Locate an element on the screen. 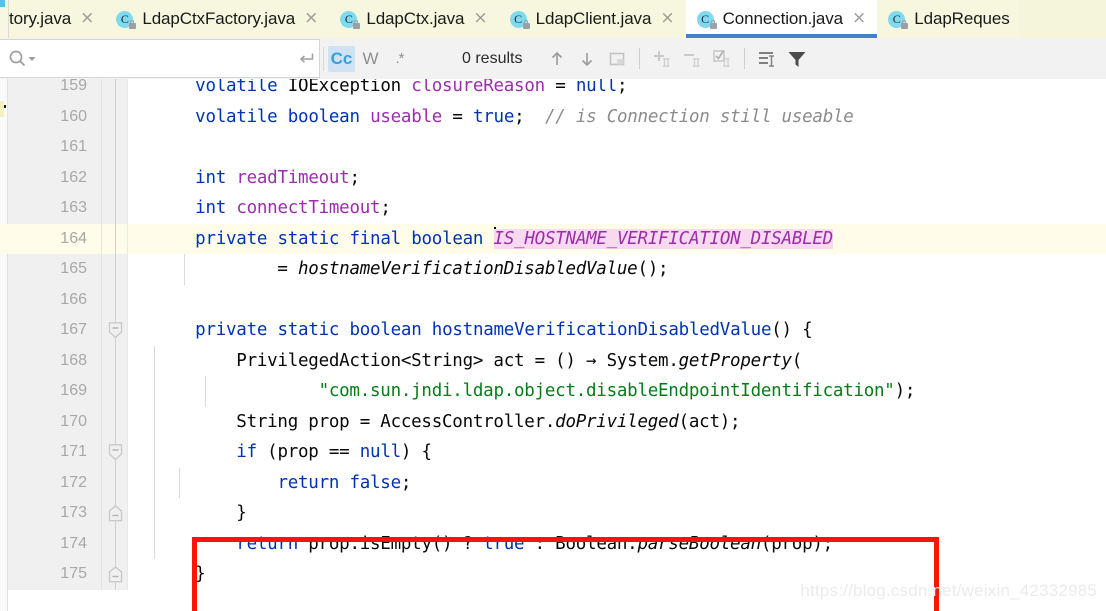 This screenshot has height=611, width=1106. code-line-row: 161 is located at coordinates (553, 147).